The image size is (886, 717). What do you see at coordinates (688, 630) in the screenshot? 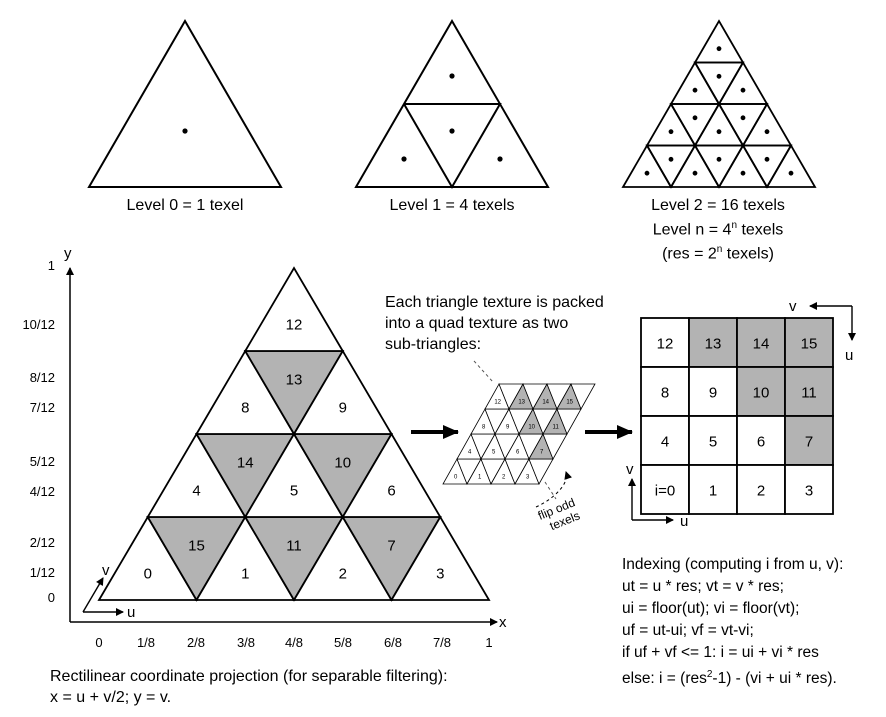
I see `indexing-line-3: uf = ut-ui; vf = vt-vi;` at bounding box center [688, 630].